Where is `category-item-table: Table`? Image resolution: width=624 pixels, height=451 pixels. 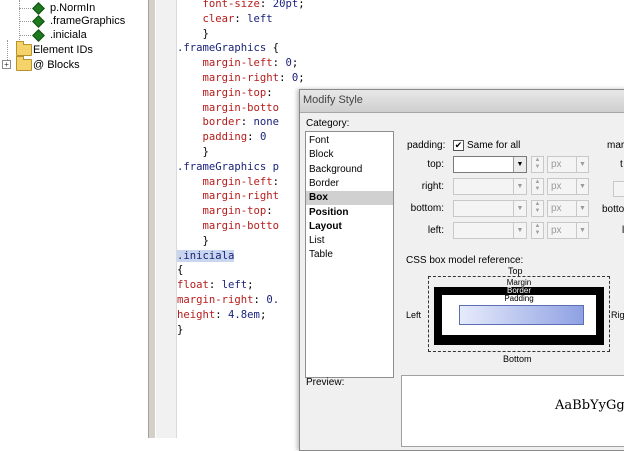
category-item-table: Table is located at coordinates (349, 255).